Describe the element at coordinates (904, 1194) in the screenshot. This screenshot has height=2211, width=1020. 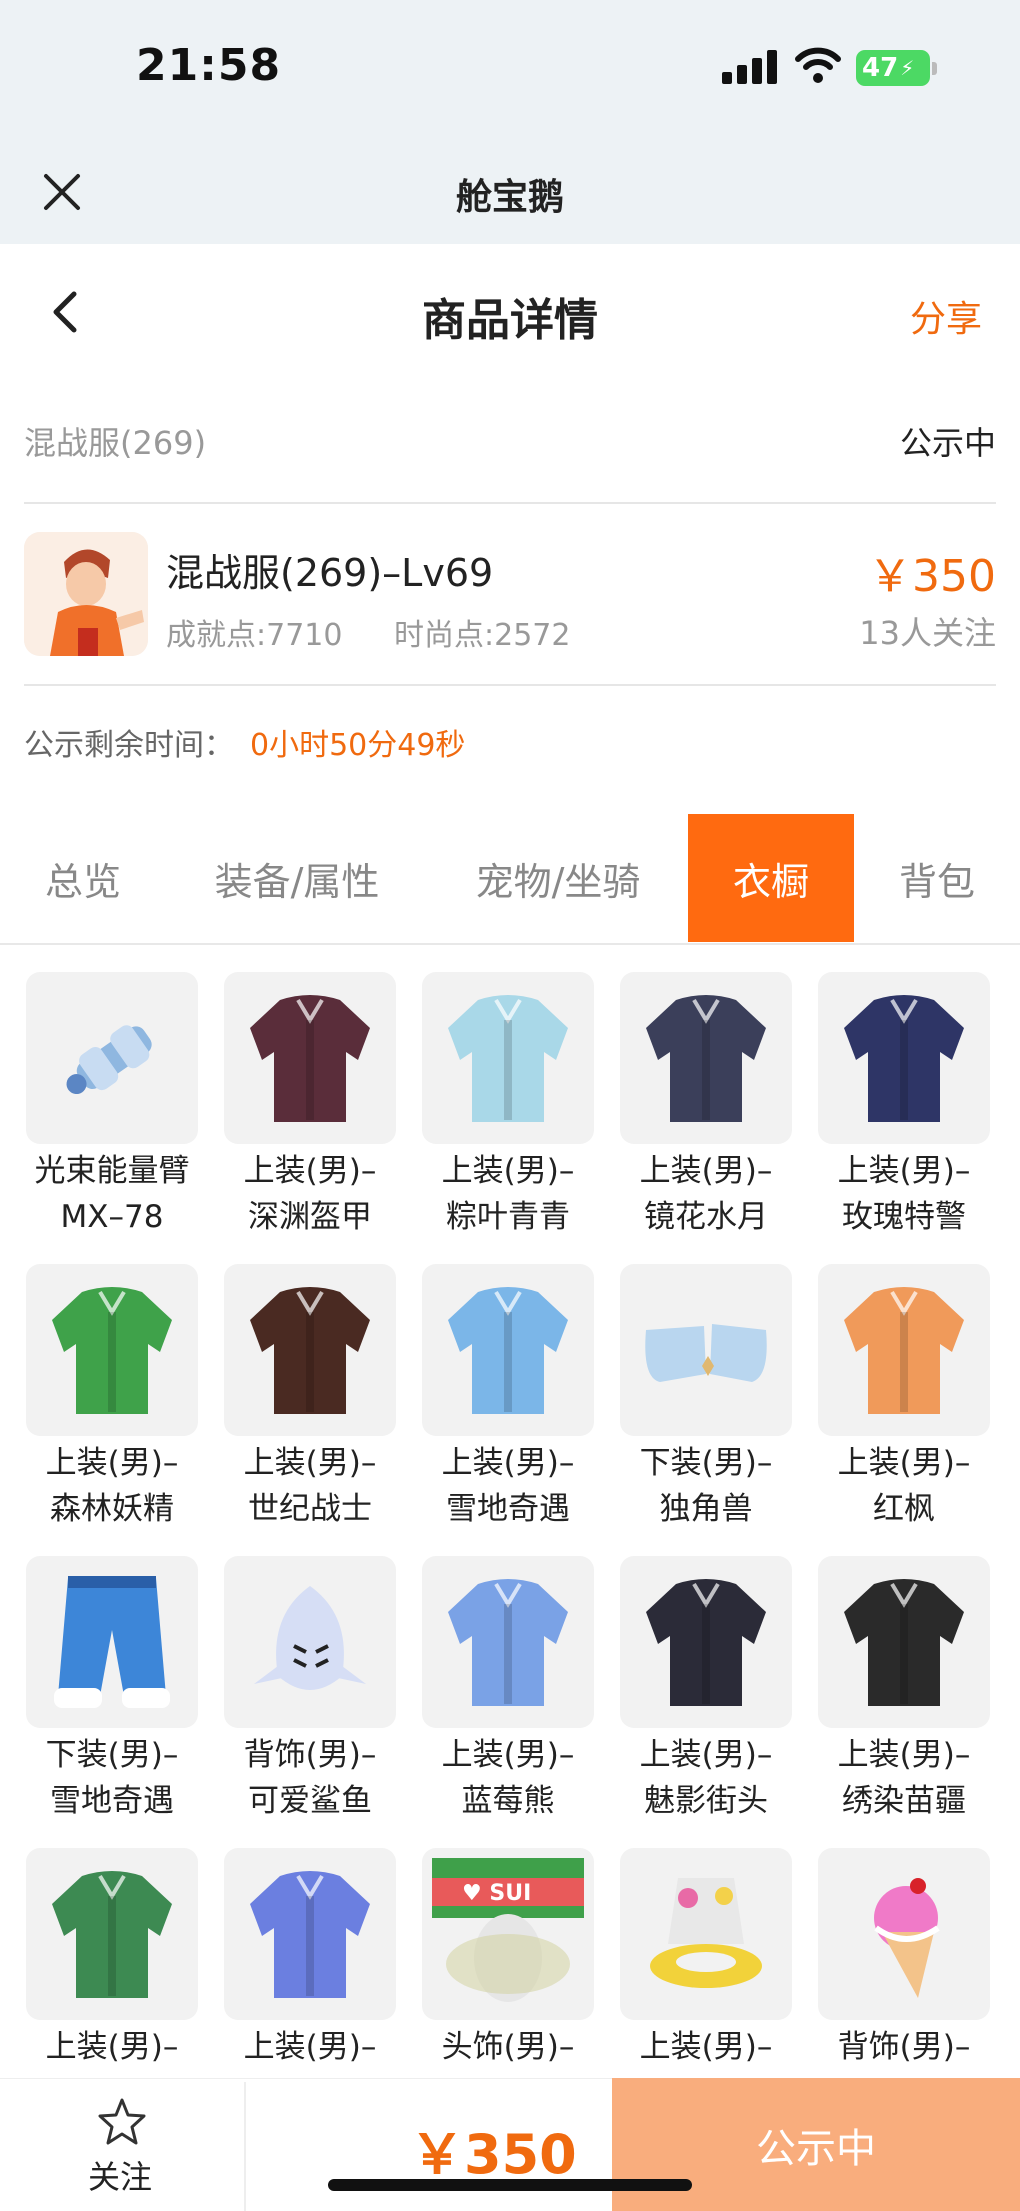
I see `wardrobe-item-label: 上装(男)– 玫瑰特警` at that location.